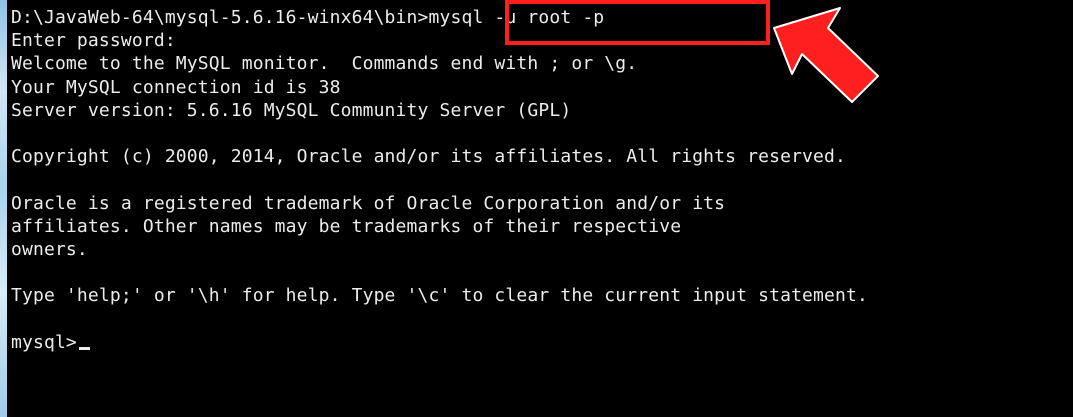 The width and height of the screenshot is (1073, 417). Describe the element at coordinates (826, 55) in the screenshot. I see `pointer-arrow-icon` at that location.